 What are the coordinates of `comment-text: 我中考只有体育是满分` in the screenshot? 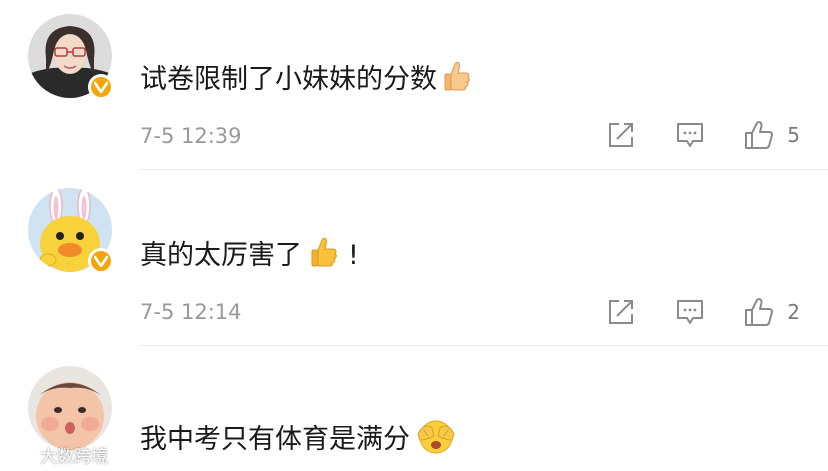 It's located at (298, 440).